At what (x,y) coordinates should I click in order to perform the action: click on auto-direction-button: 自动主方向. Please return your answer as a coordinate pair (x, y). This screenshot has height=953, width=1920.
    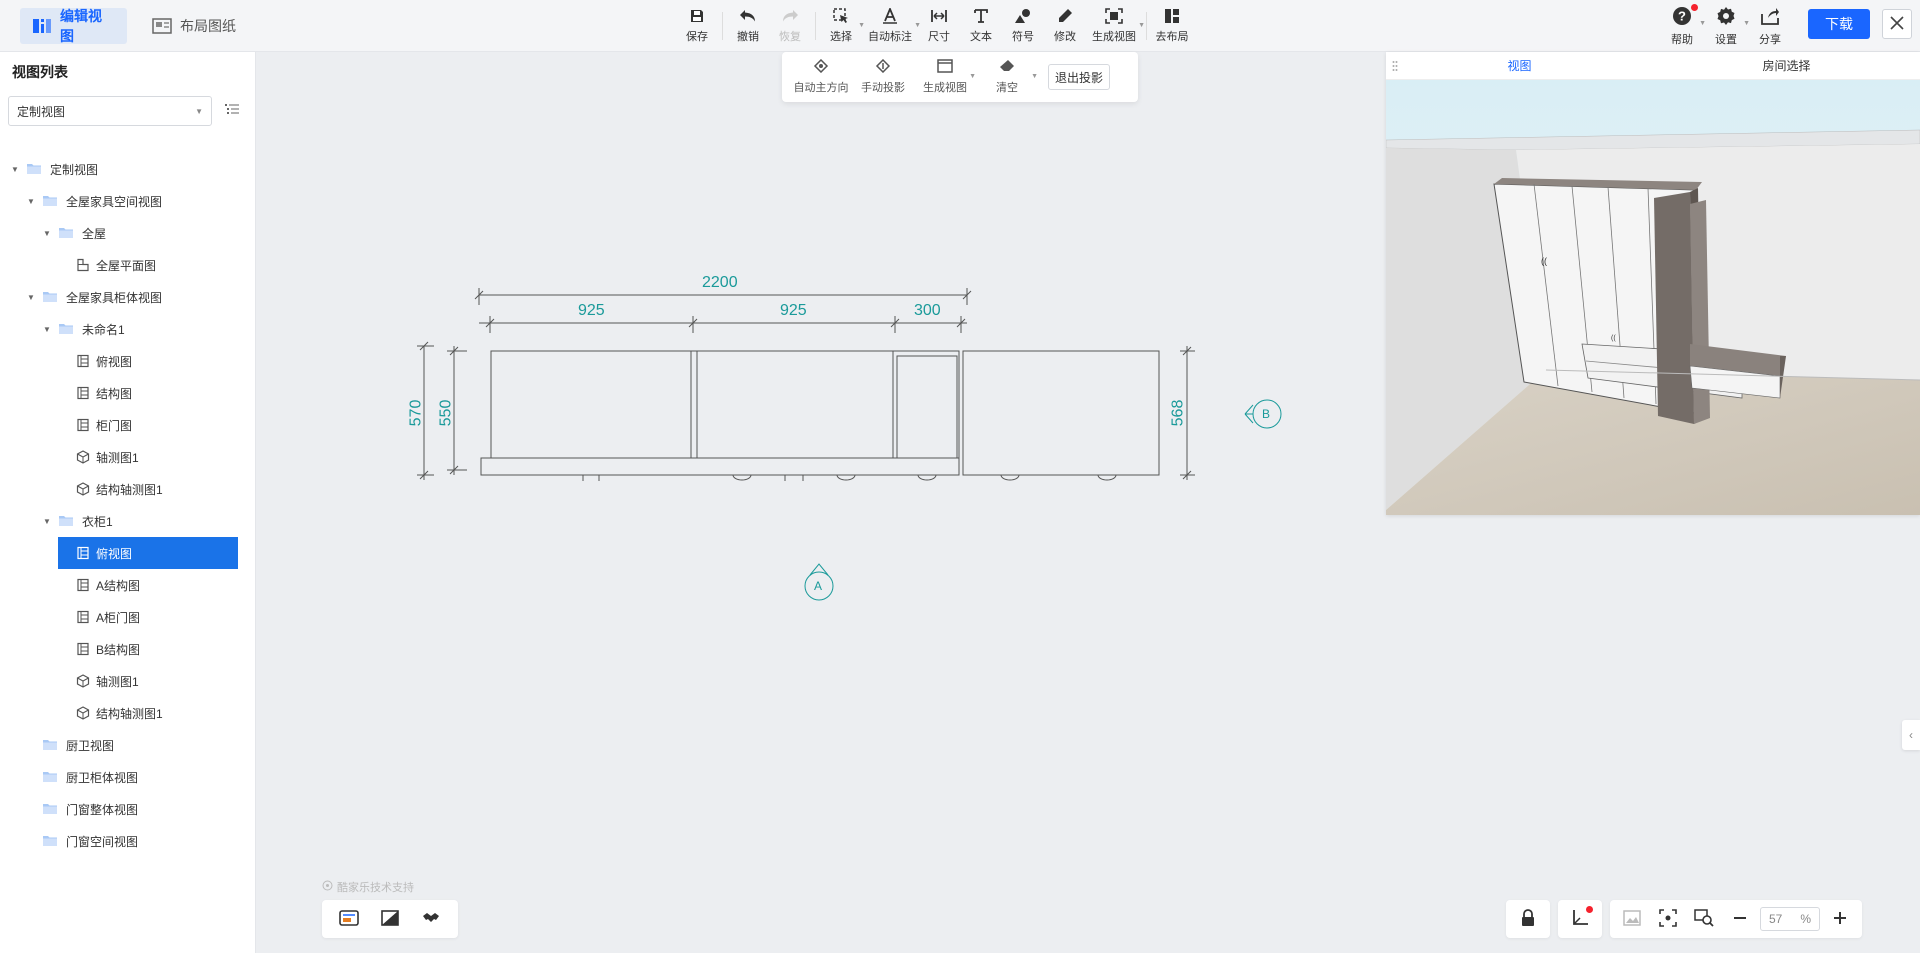
    Looking at the image, I should click on (821, 77).